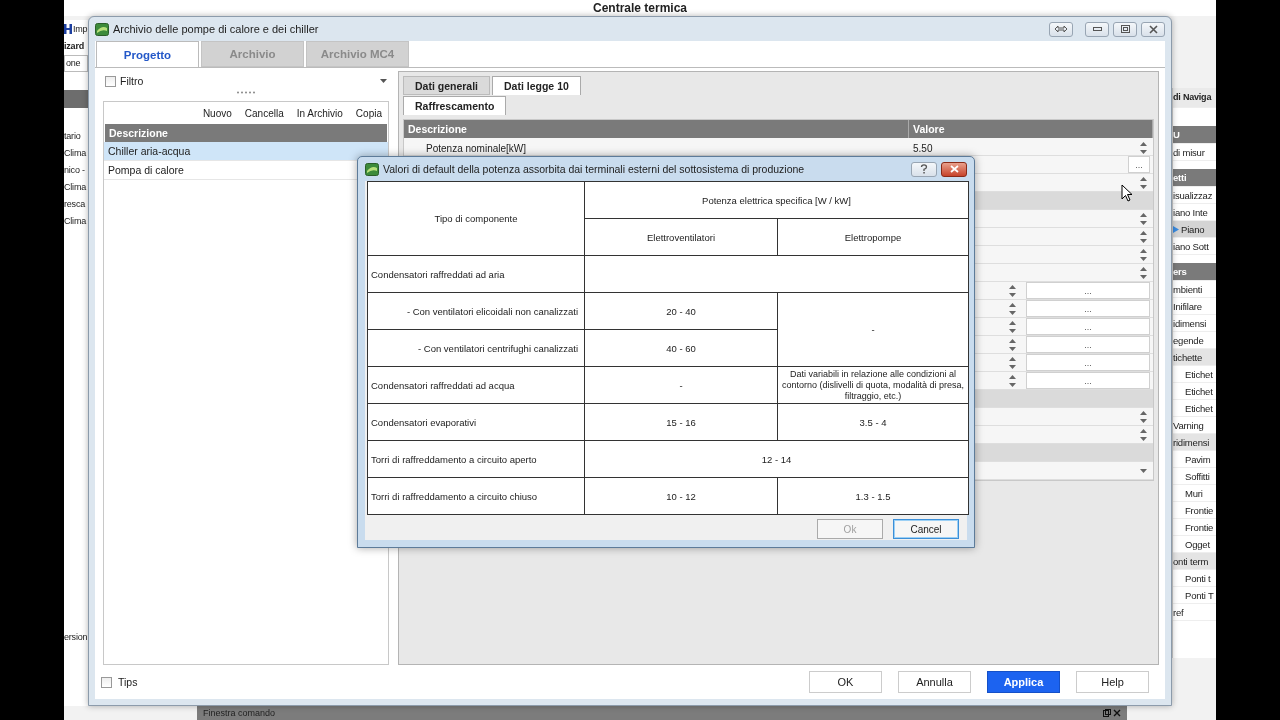 This screenshot has height=720, width=1280. I want to click on tab: Raffrescamento, so click(455, 105).